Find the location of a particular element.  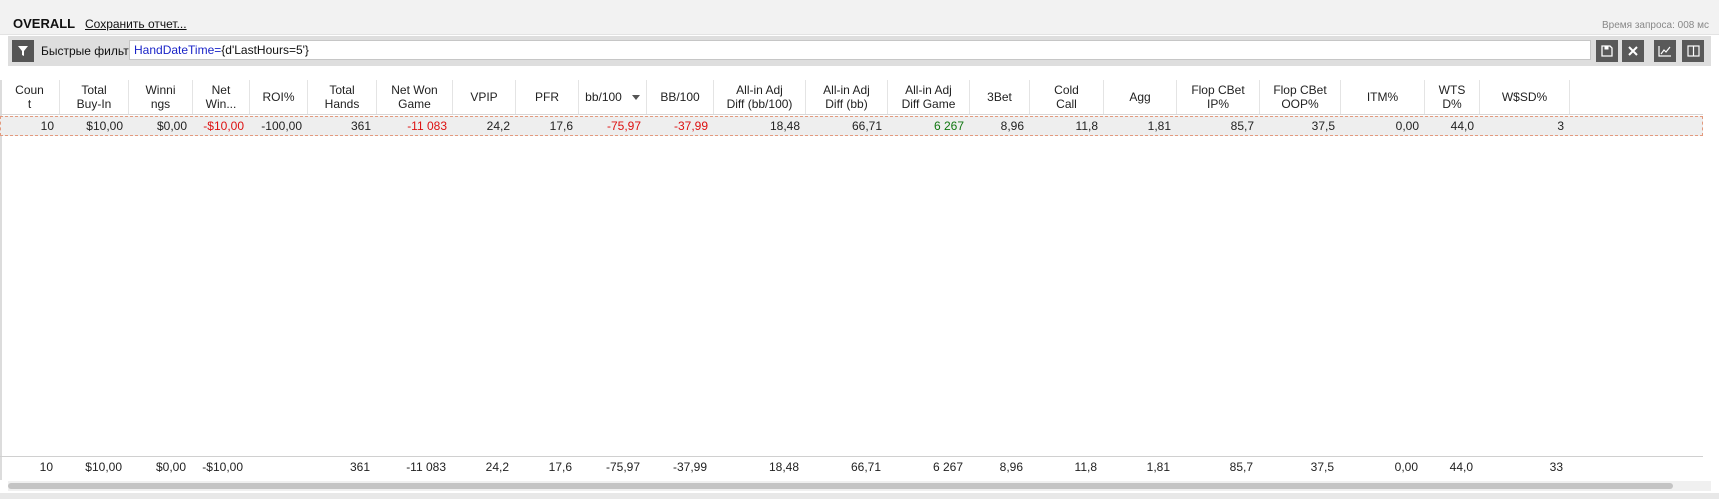

totals-cell: 10 is located at coordinates (46, 467).